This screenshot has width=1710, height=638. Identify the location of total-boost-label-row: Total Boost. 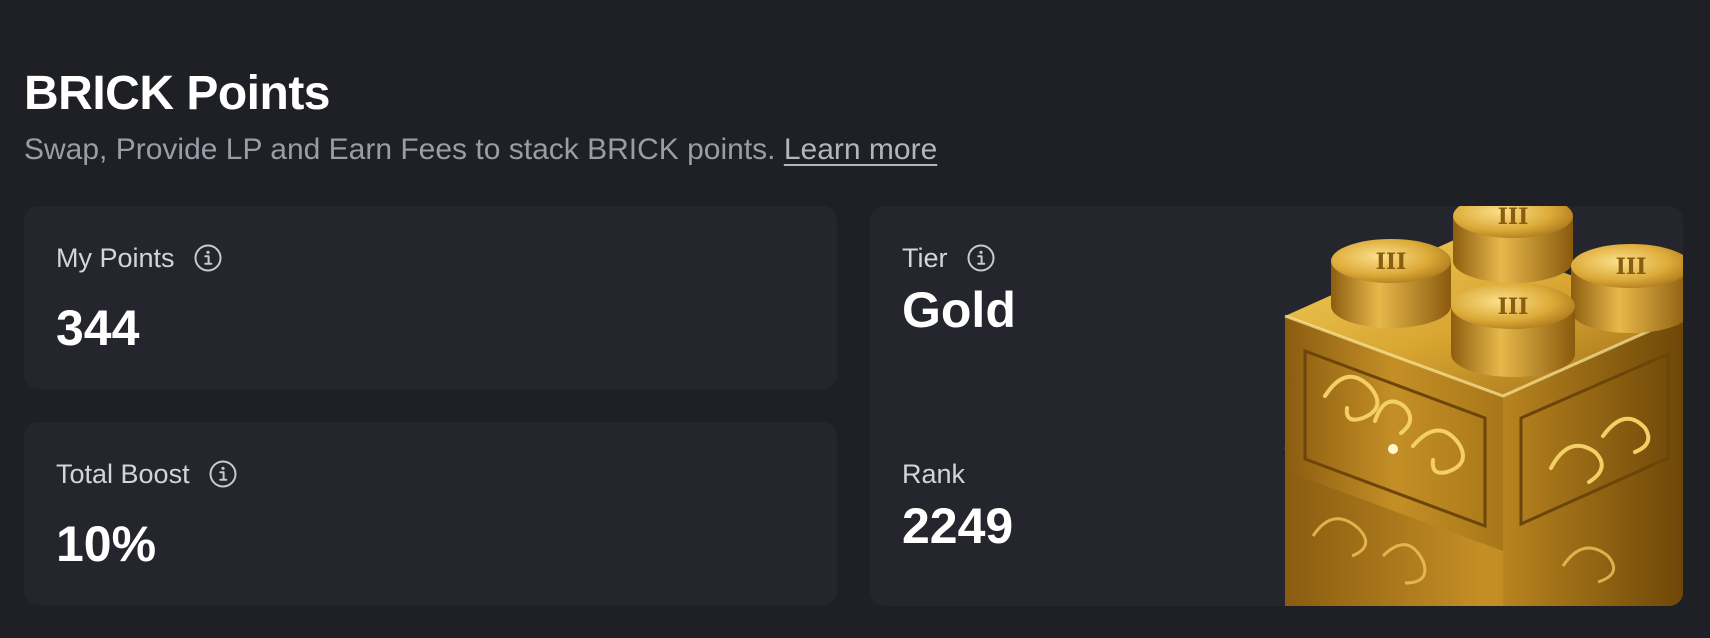
(147, 474).